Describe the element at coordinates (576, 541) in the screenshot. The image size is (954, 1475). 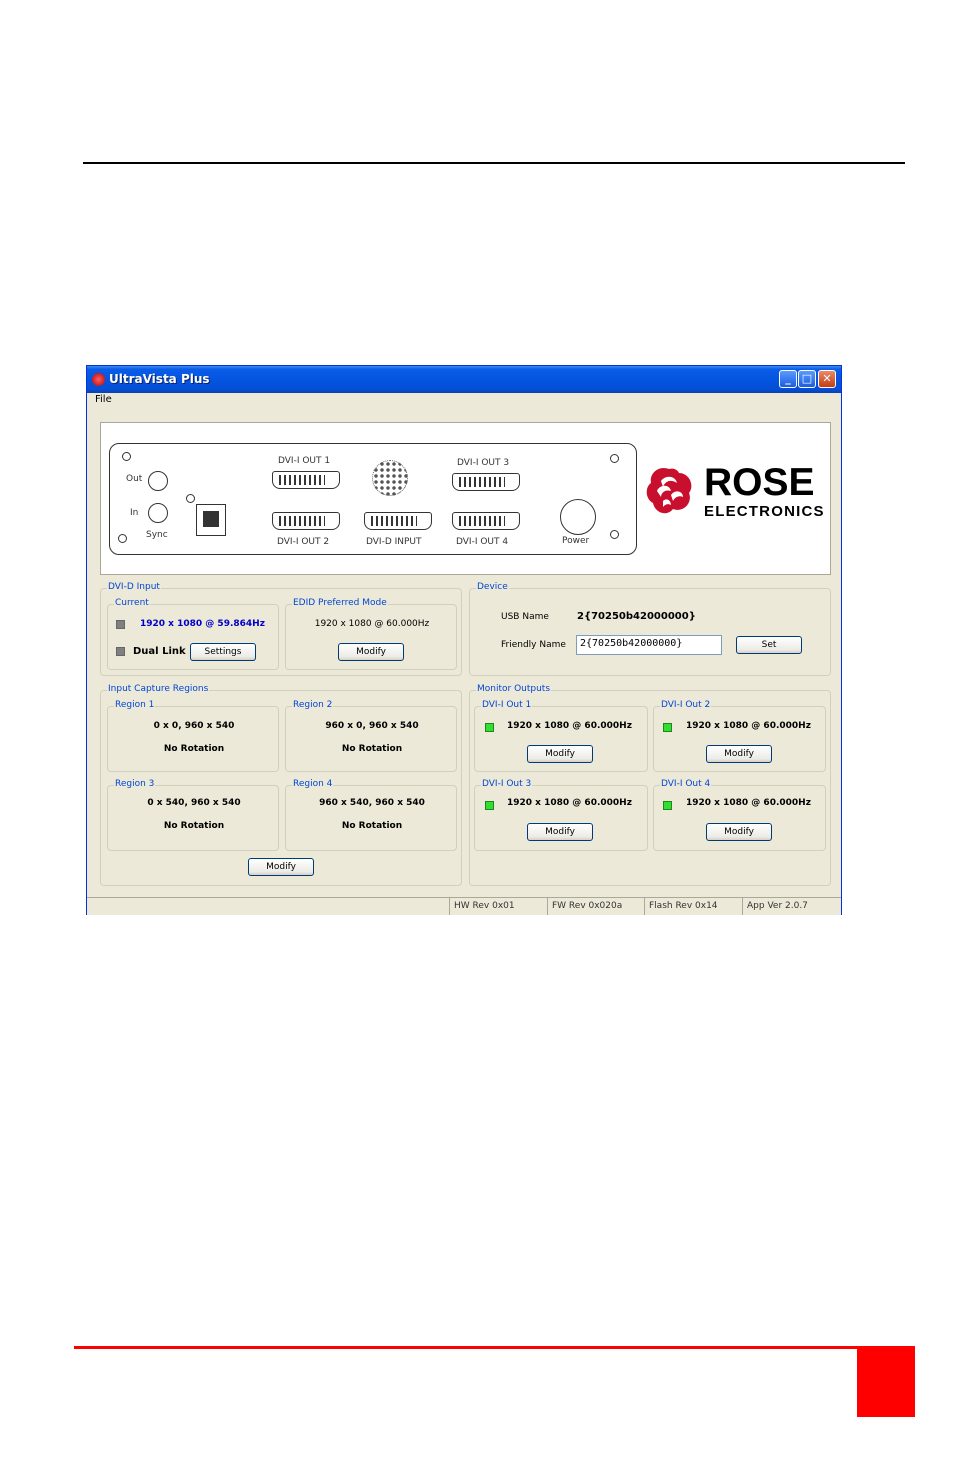
I see `power-label: Power` at that location.